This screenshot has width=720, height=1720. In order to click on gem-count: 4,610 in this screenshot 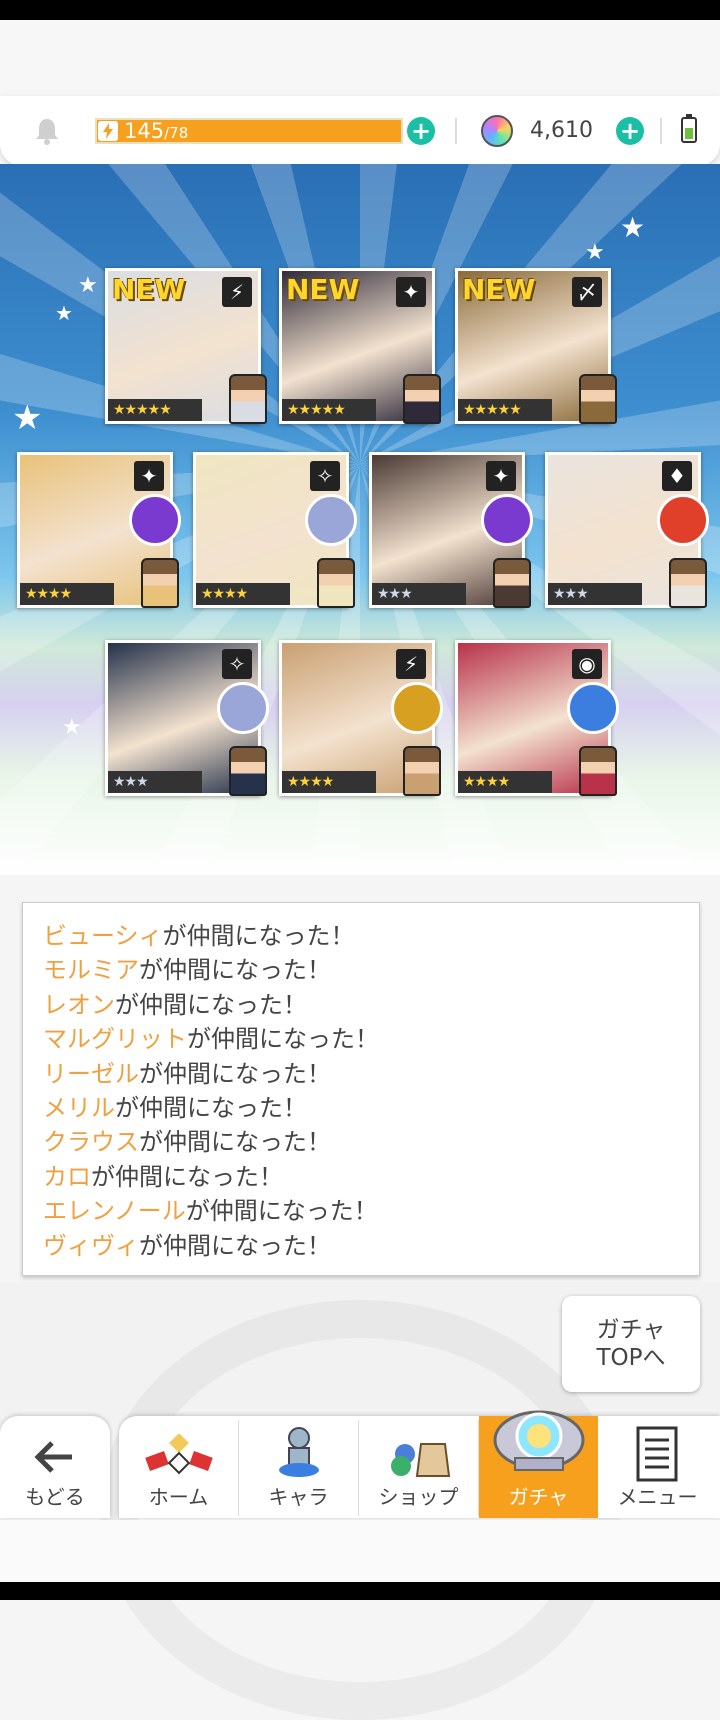, I will do `click(561, 130)`.